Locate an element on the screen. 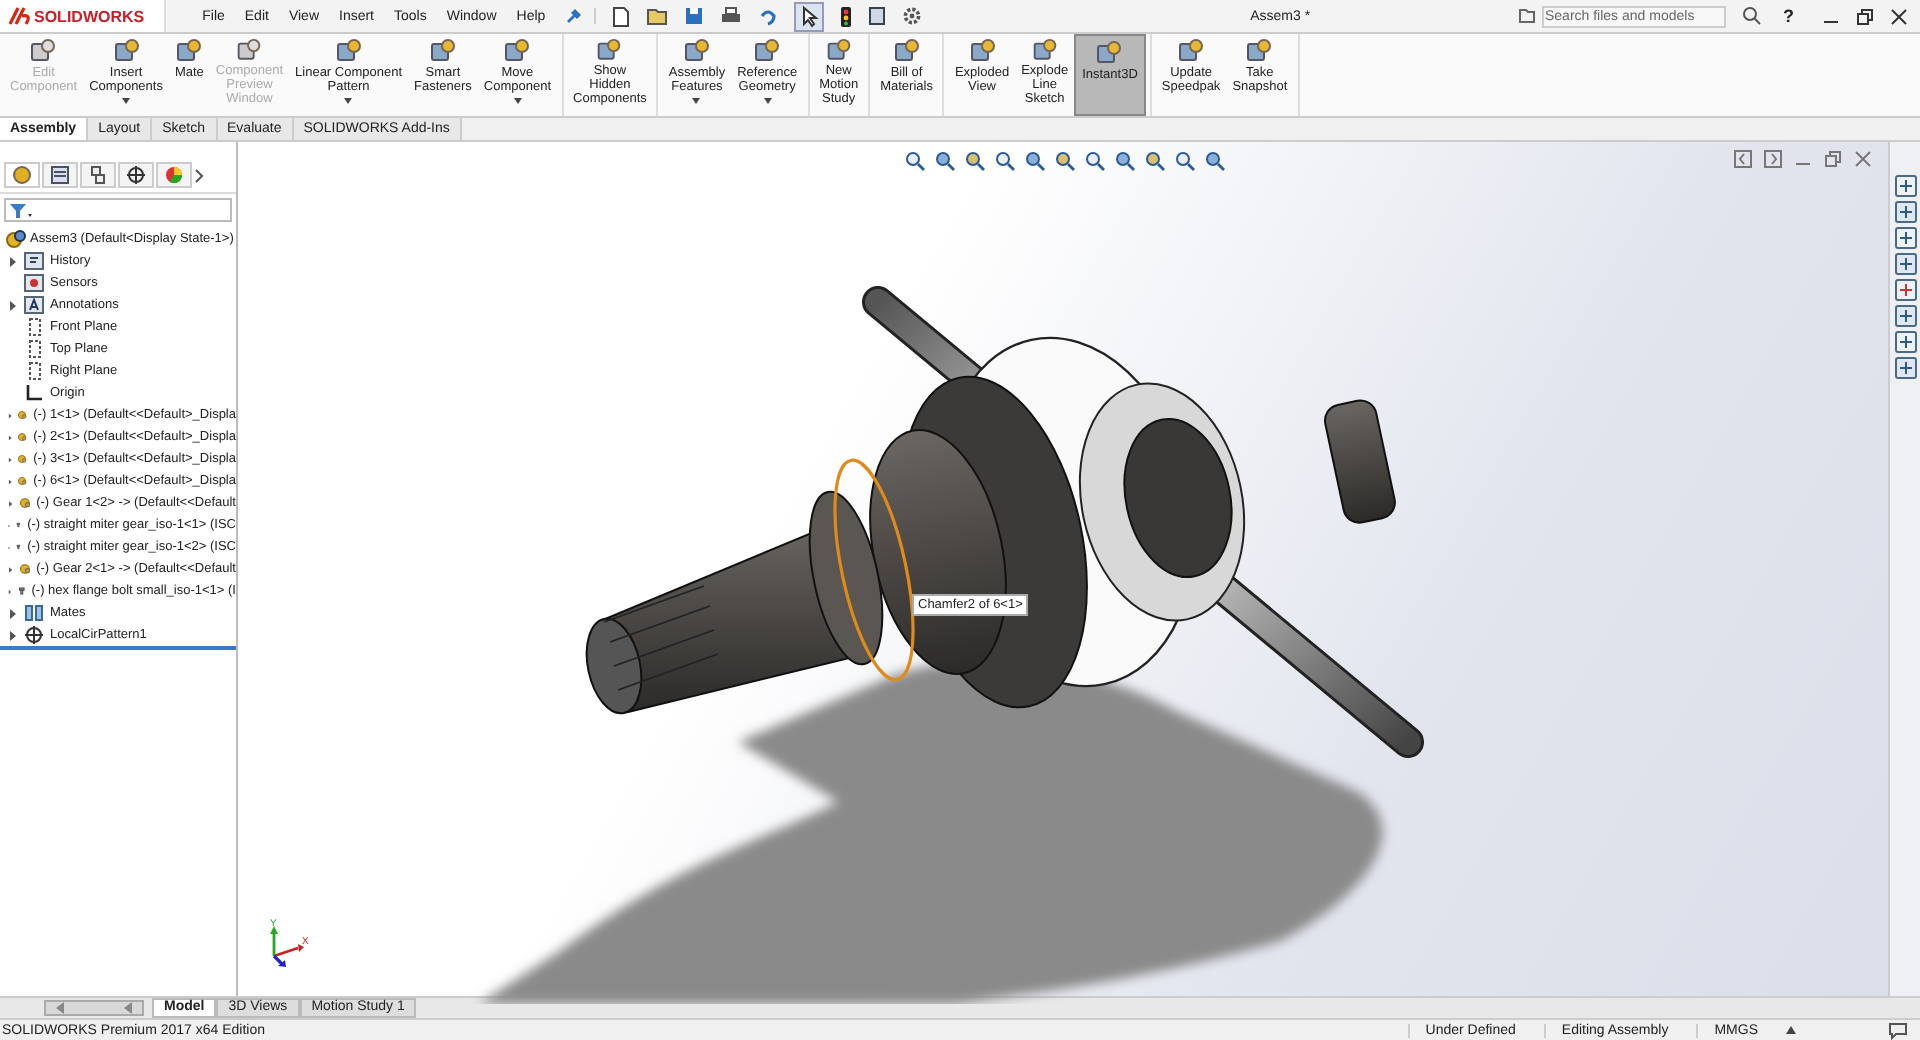 Image resolution: width=1920 pixels, height=1040 pixels. print-icon is located at coordinates (730, 16).